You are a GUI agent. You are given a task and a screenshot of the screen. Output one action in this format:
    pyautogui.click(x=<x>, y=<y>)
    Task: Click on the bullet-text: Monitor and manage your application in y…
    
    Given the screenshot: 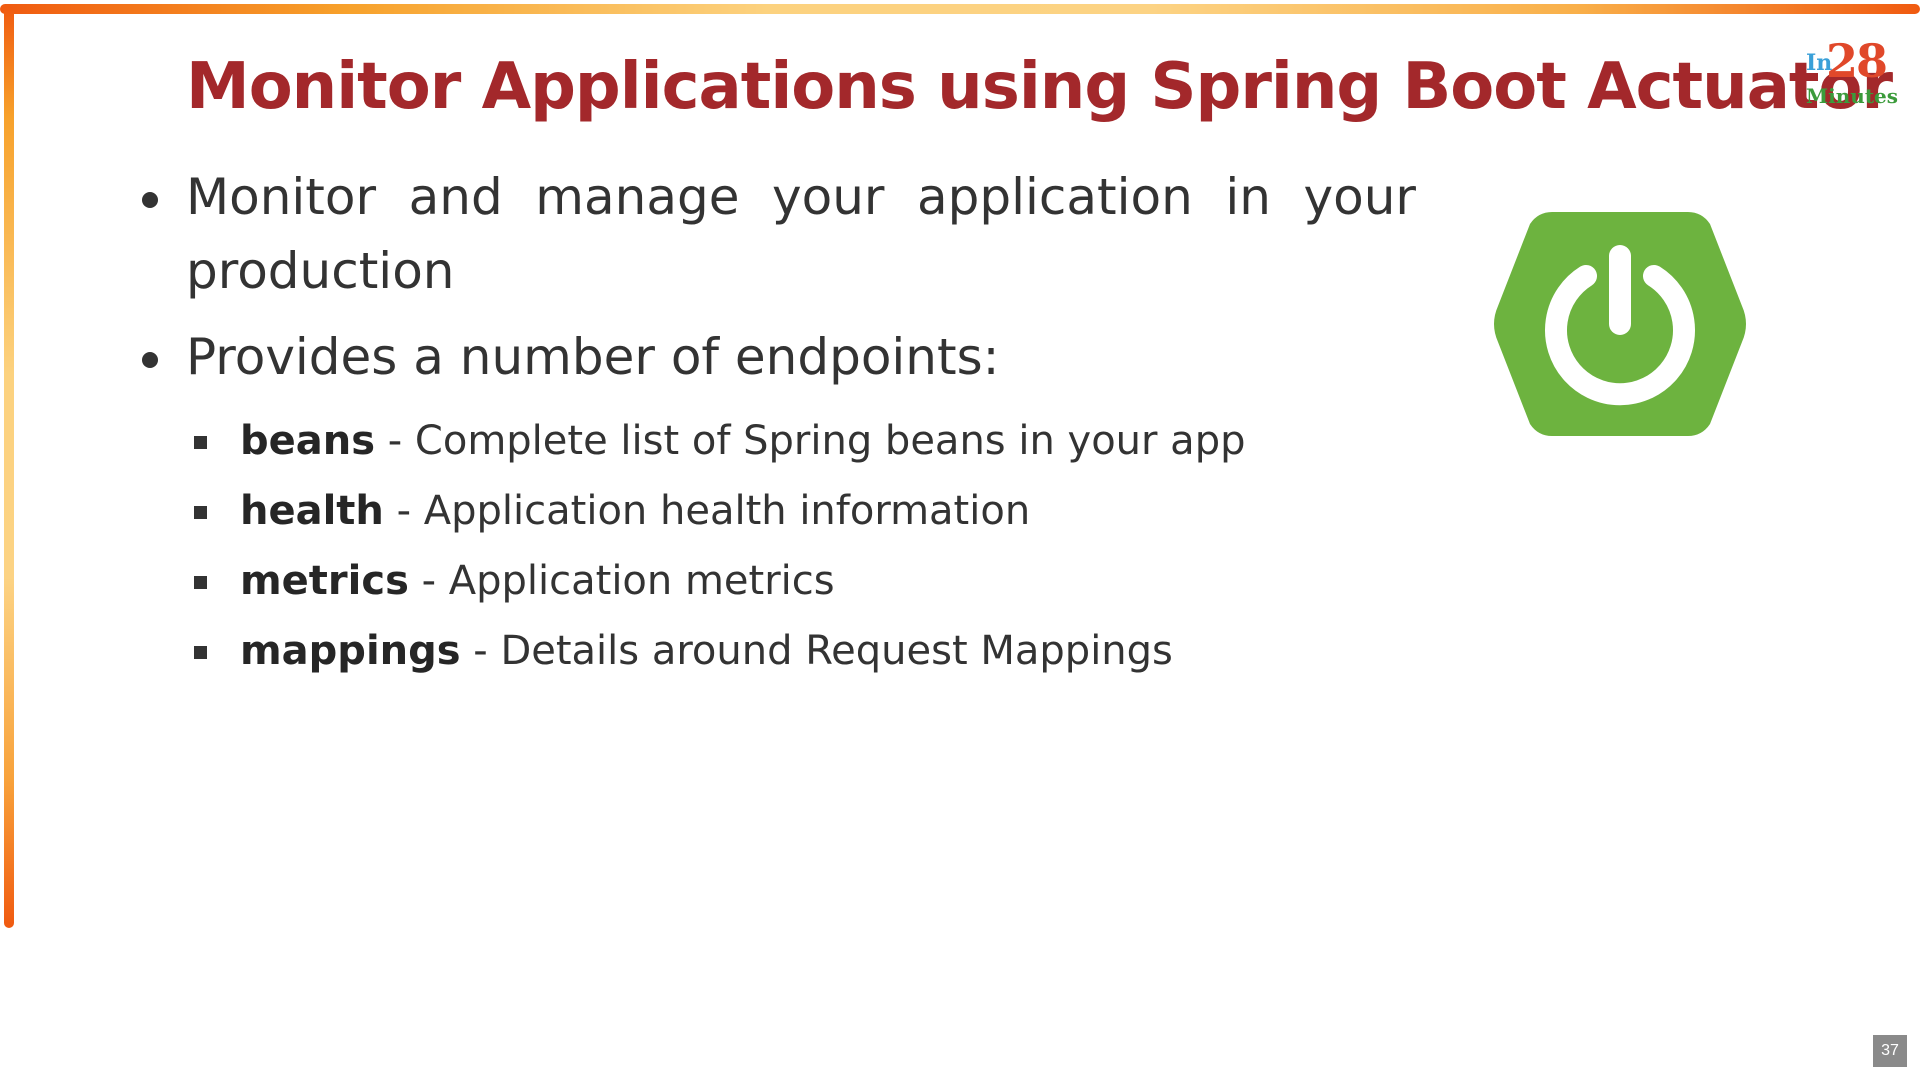 What is the action you would take?
    pyautogui.click(x=801, y=234)
    